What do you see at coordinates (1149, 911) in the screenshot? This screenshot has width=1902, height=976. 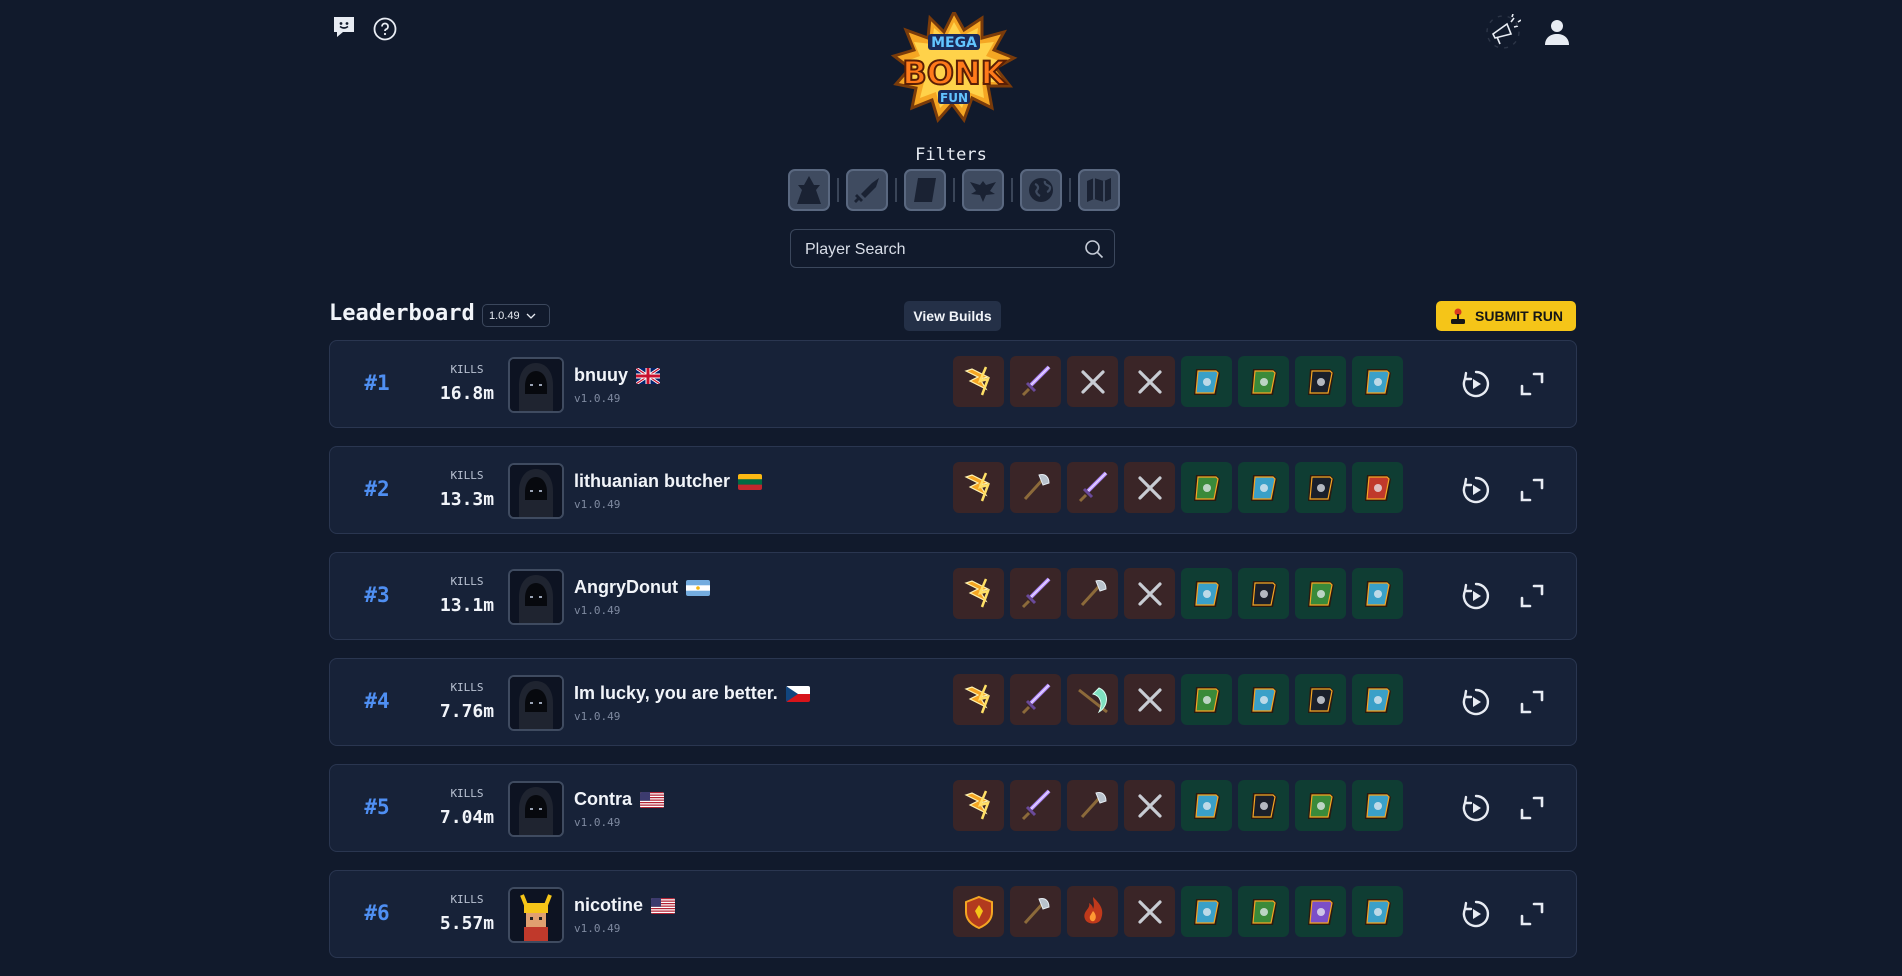 I see `weapon-slot-empty-icon` at bounding box center [1149, 911].